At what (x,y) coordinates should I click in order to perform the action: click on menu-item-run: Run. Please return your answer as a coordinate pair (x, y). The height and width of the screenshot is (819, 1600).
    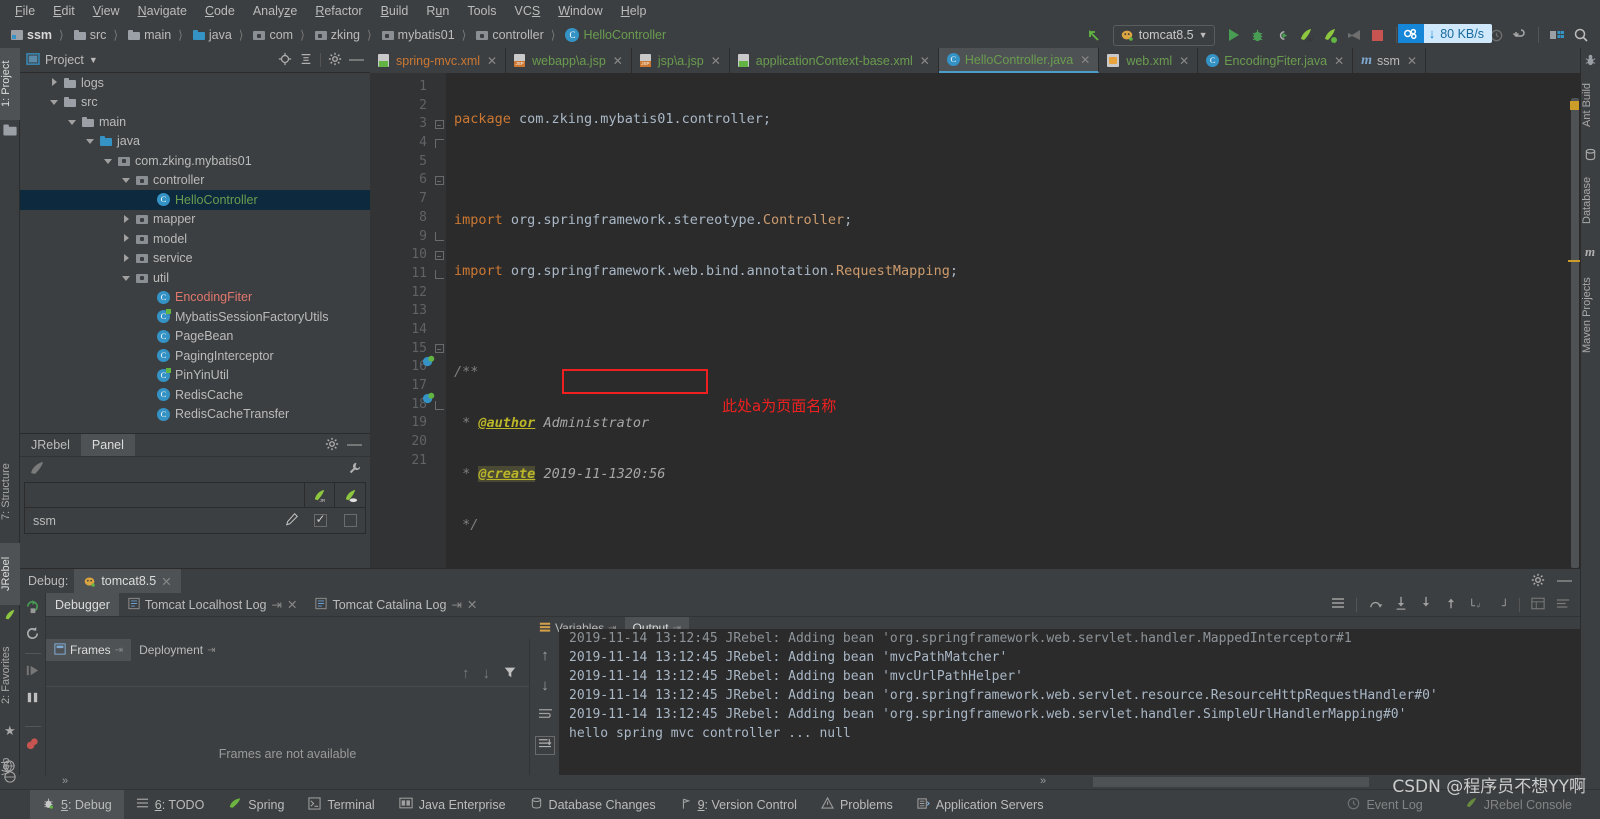
    Looking at the image, I should click on (437, 11).